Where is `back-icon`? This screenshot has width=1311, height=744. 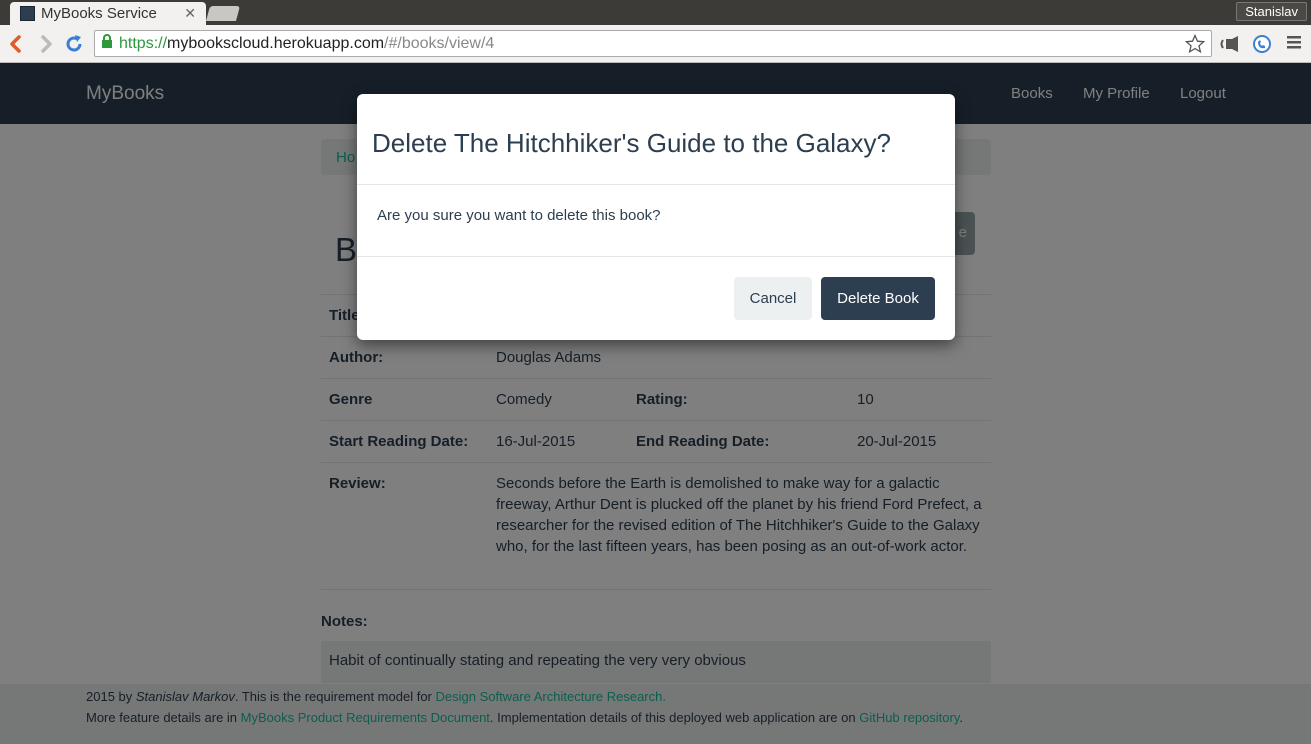
back-icon is located at coordinates (16, 44).